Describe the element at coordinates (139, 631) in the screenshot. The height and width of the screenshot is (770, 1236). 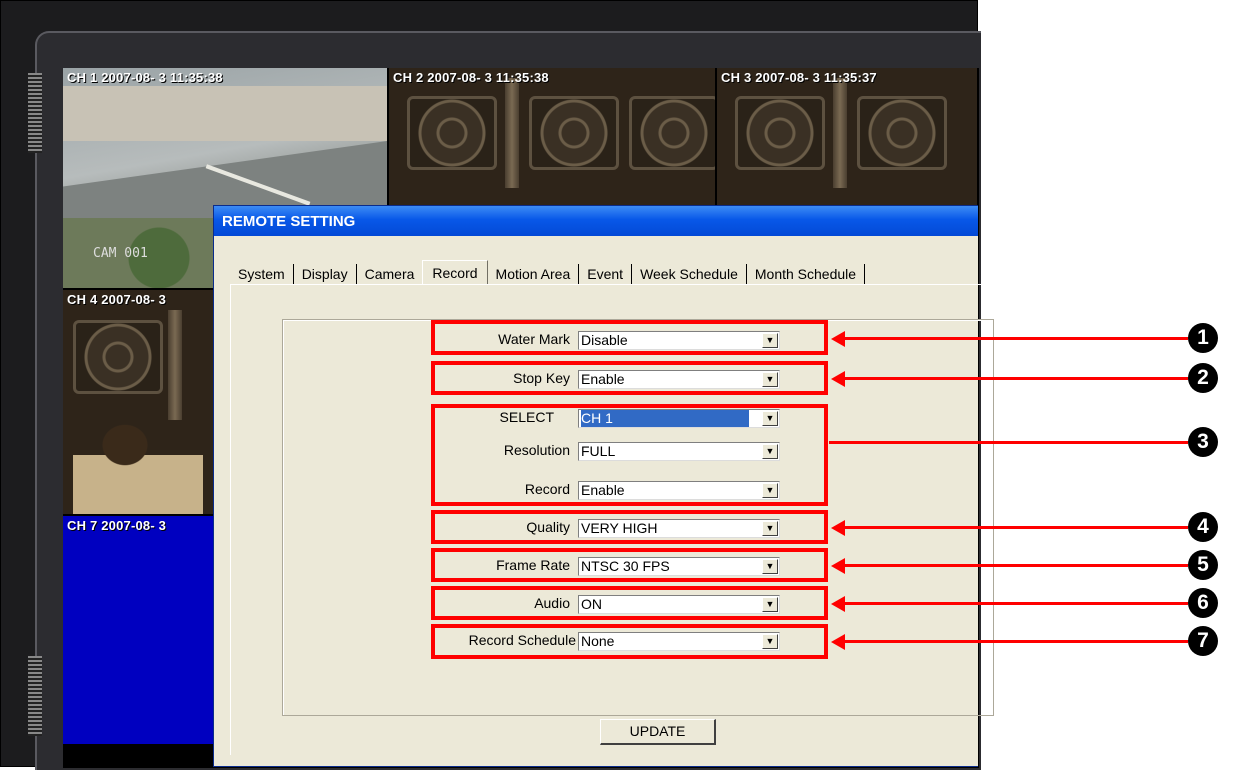
I see `camera-tile-ch7: CH 7 2007-08- 3` at that location.